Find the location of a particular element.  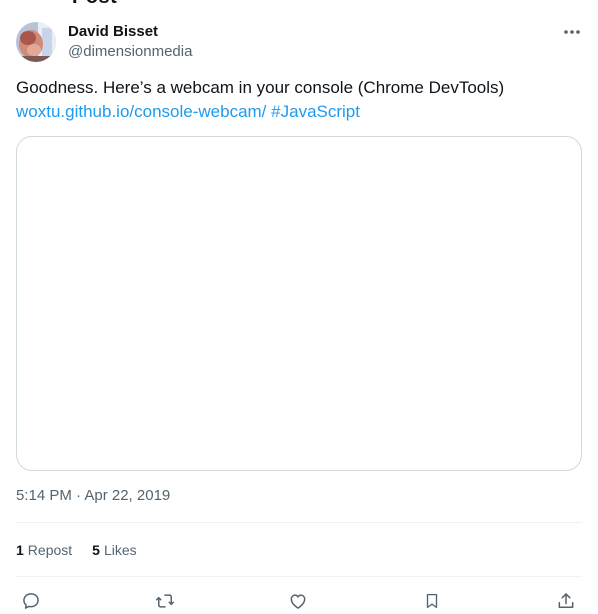

reposts-stat: 1 Repost is located at coordinates (44, 550).